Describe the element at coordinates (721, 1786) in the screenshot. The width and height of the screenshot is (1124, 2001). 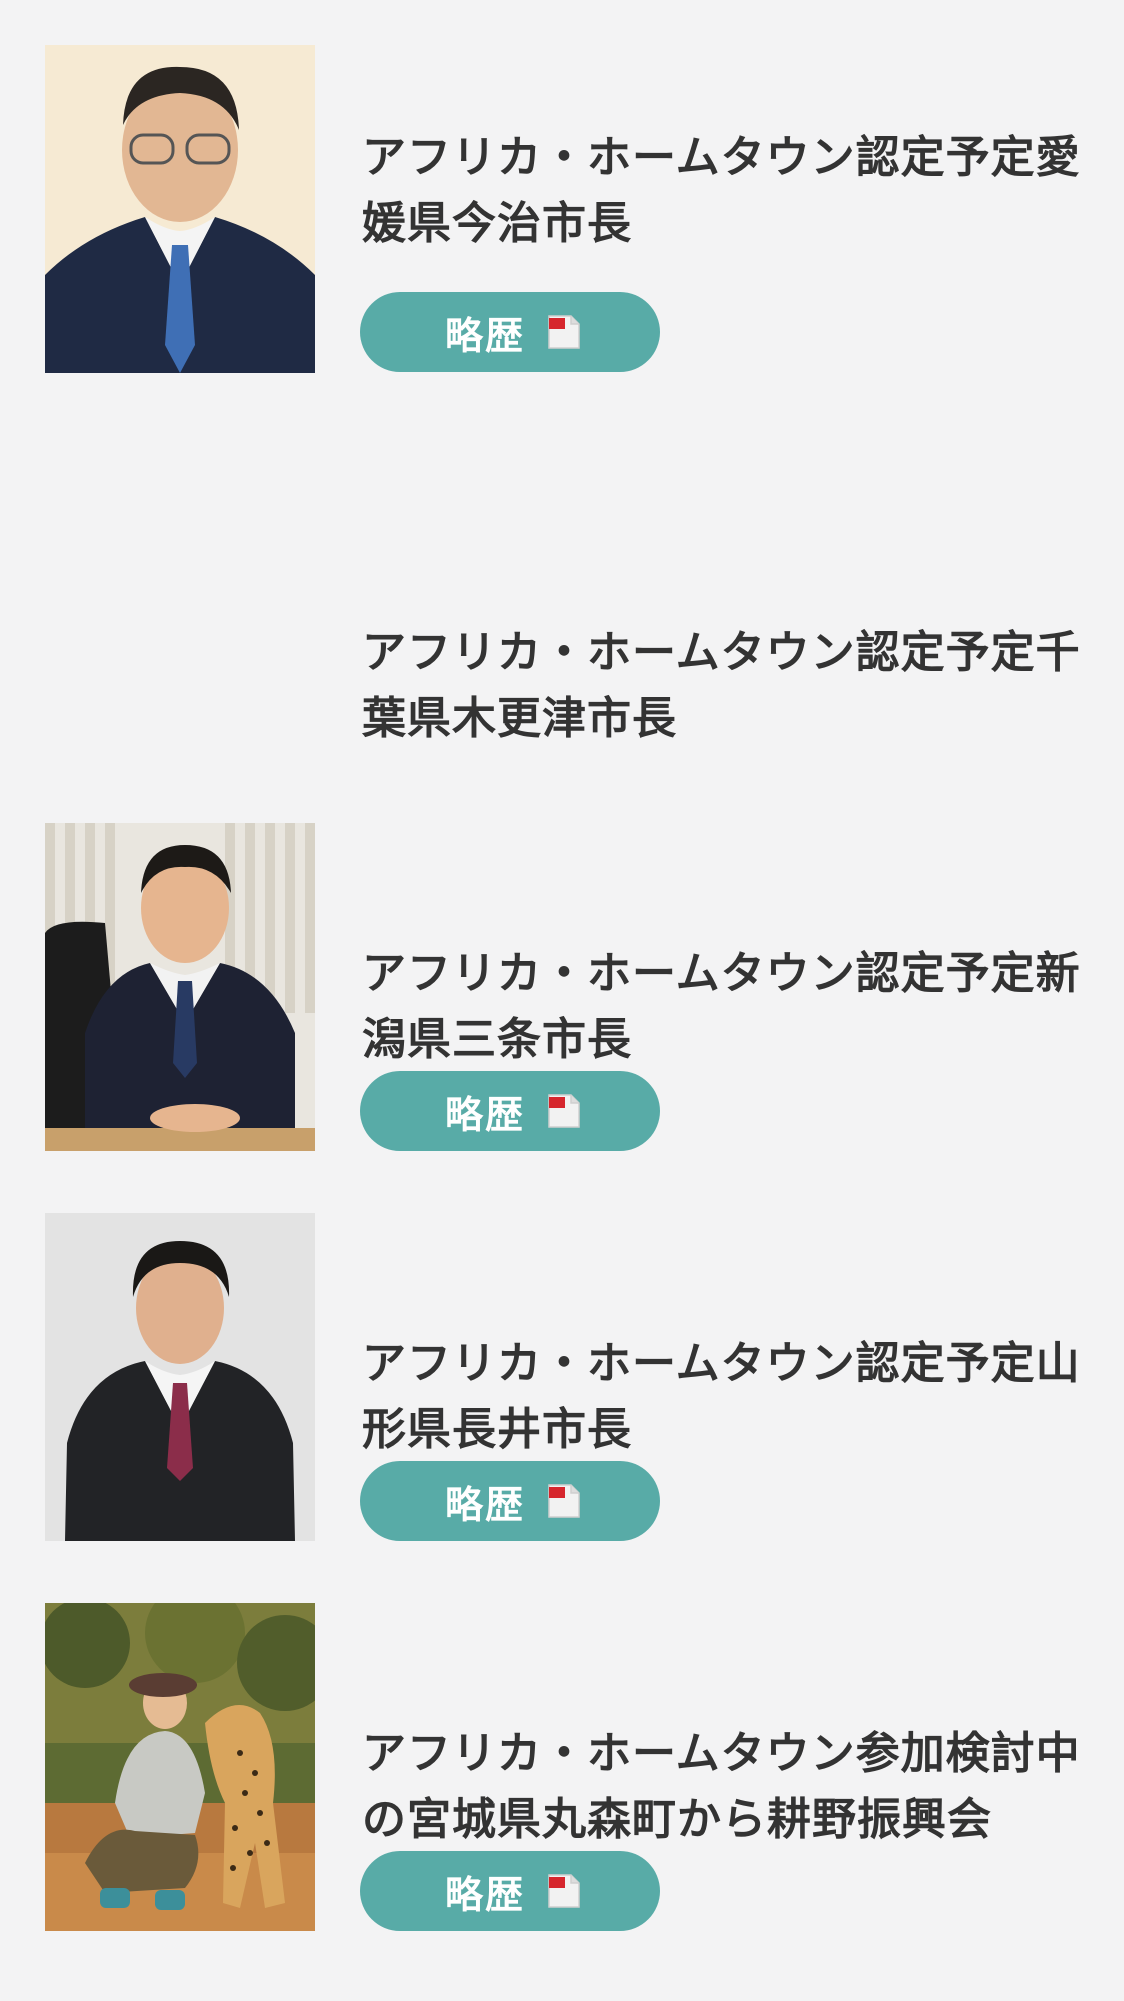
I see `profile-title: アフリカ・ホームタウン参加検討中の宮城県丸森町から耕野振興会` at that location.